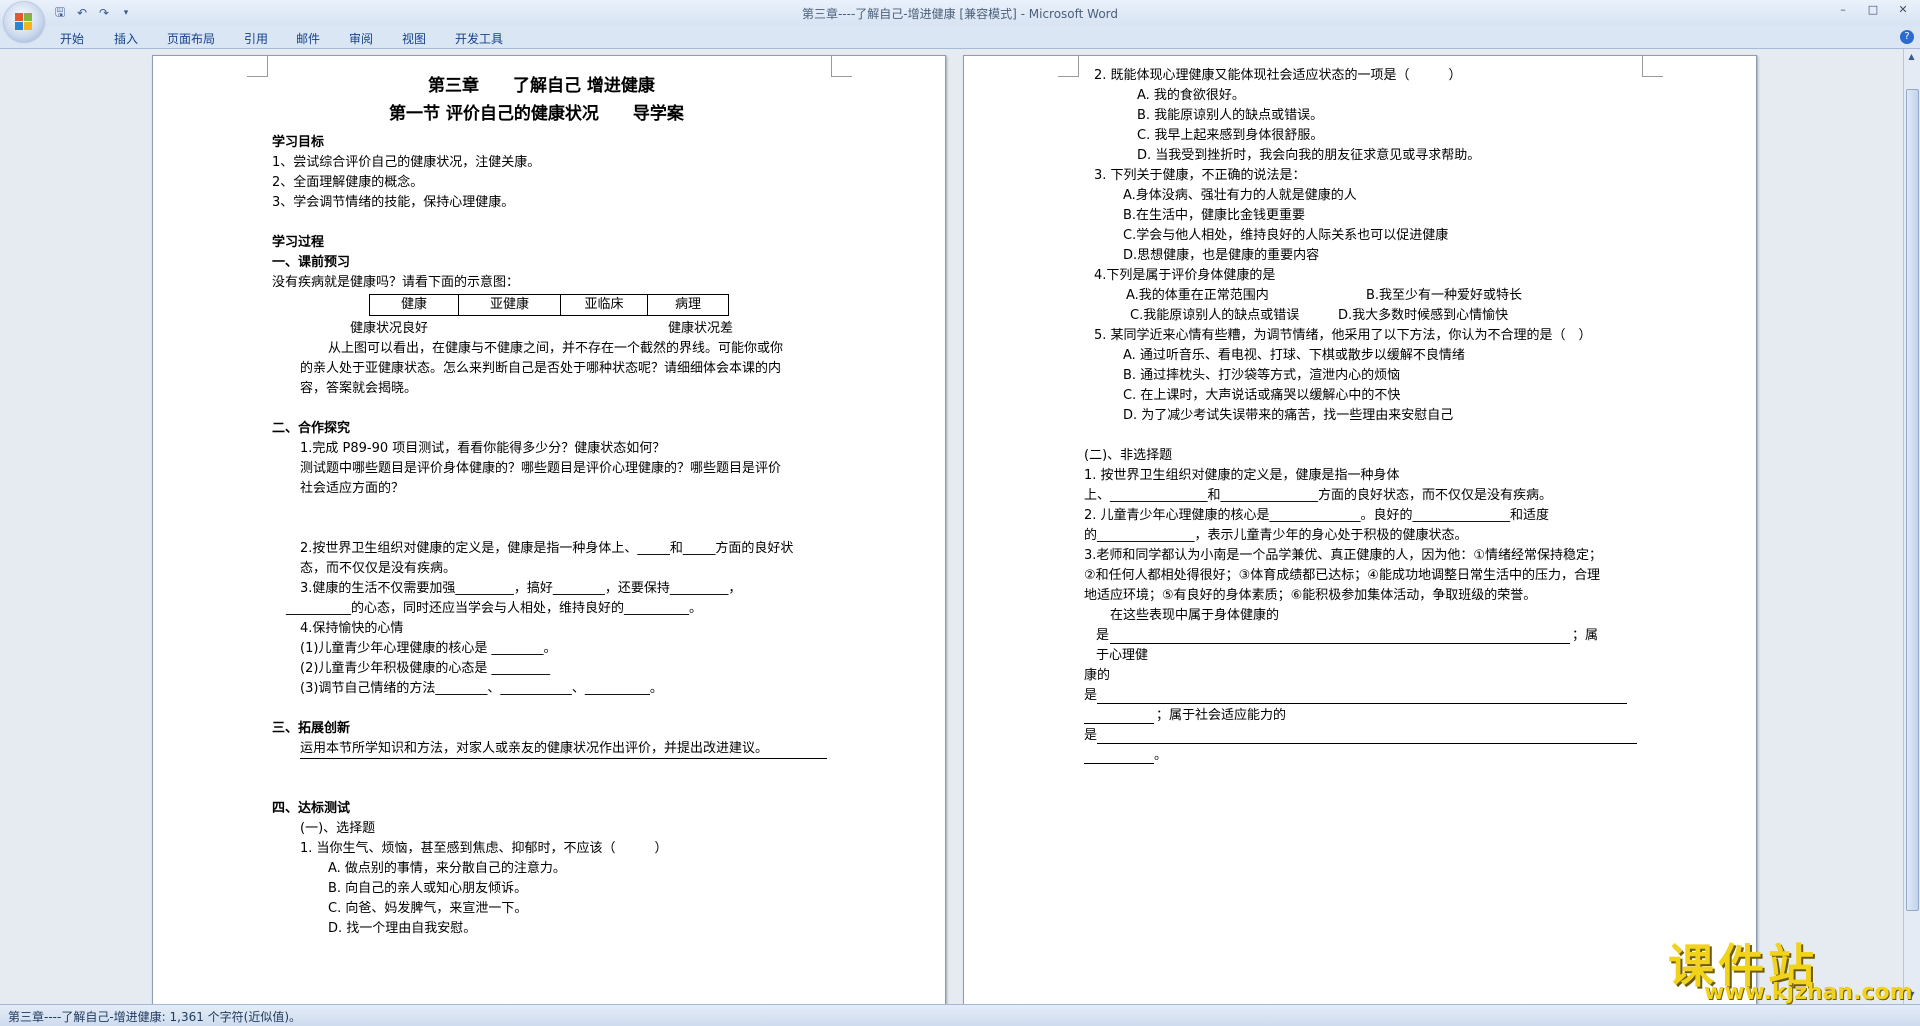 This screenshot has width=1920, height=1026. What do you see at coordinates (1097, 675) in the screenshot?
I see `answer-text: 康的` at bounding box center [1097, 675].